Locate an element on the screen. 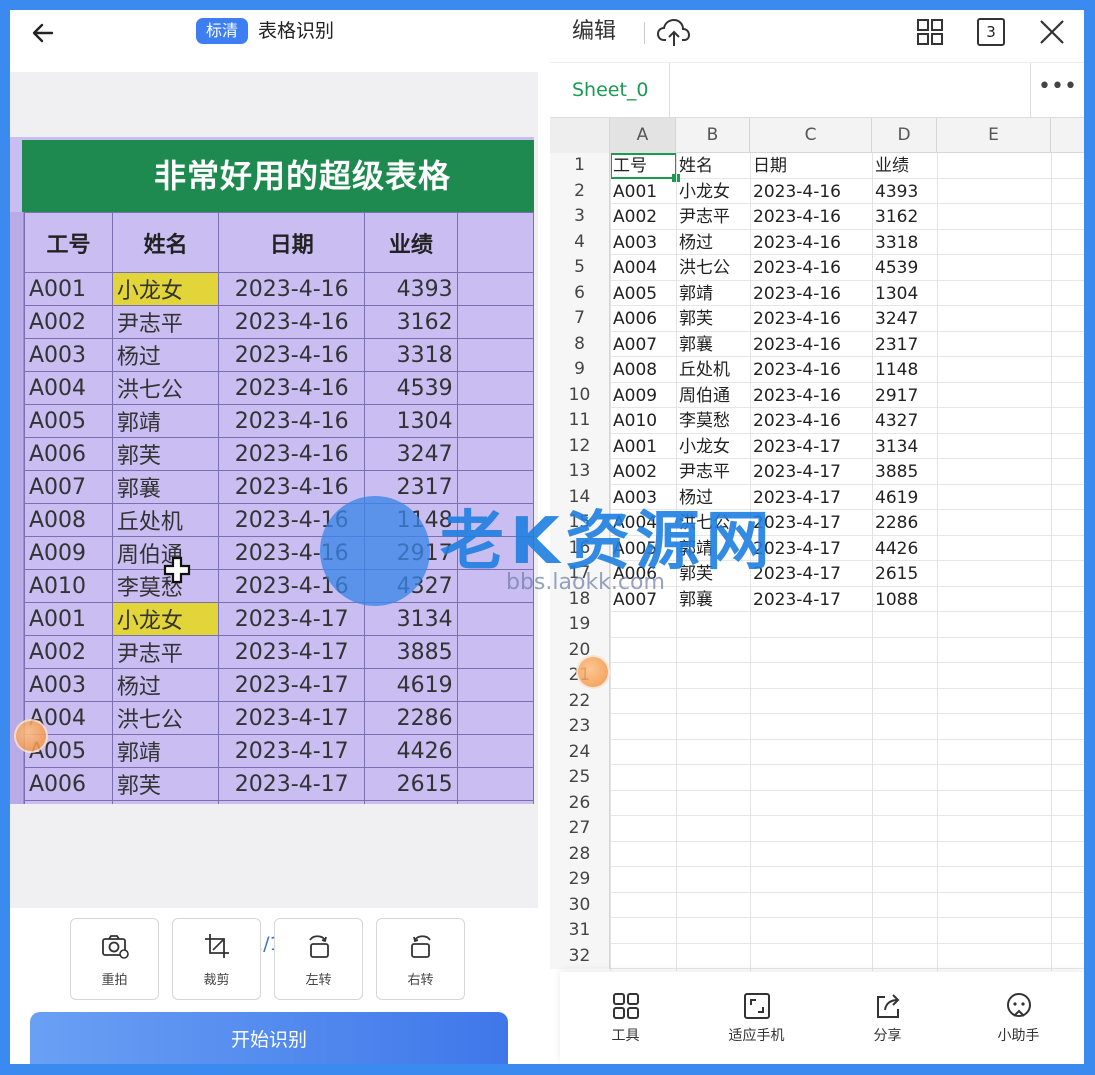 This screenshot has width=1095, height=1075. row-number: 27 is located at coordinates (580, 829).